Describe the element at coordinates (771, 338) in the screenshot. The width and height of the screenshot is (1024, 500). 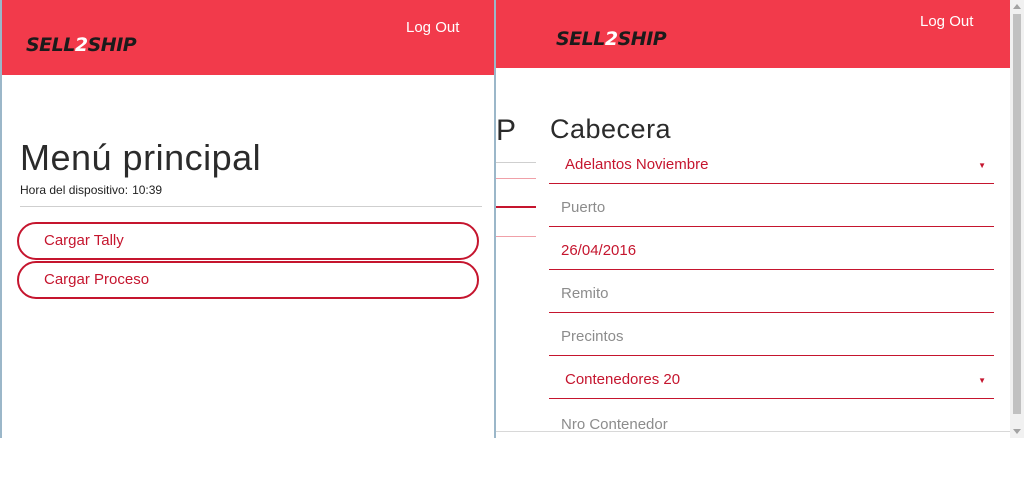
I see `precintos-input: Precintos` at that location.